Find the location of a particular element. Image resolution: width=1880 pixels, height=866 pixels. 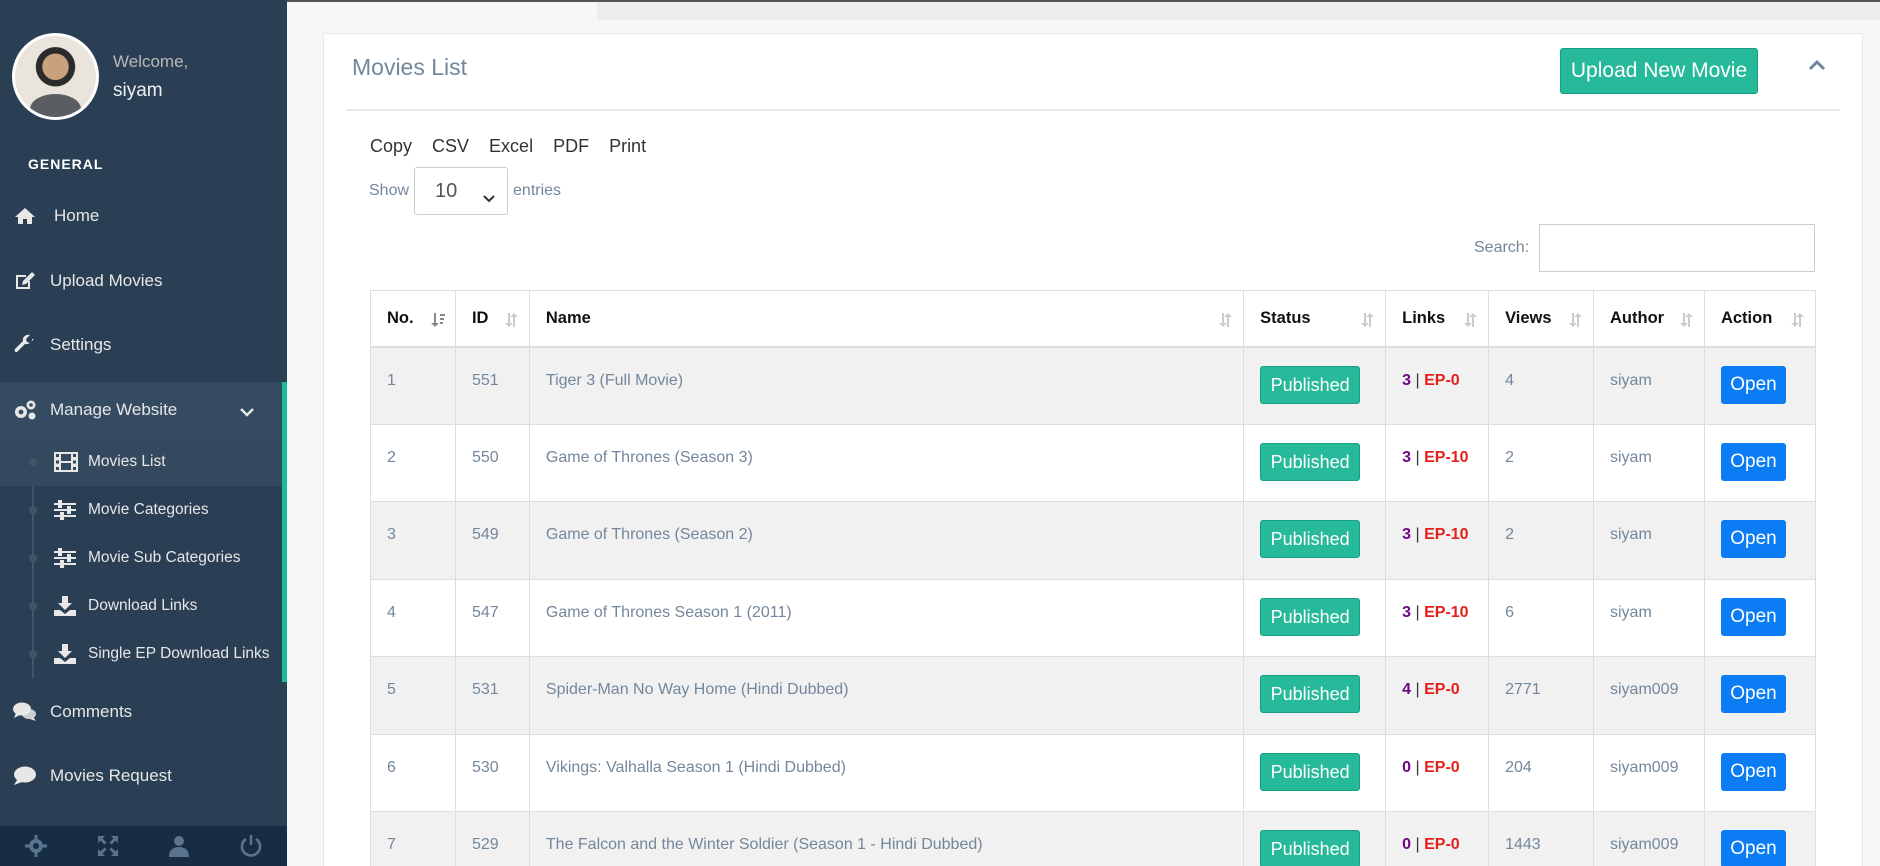

cell-id: 529 is located at coordinates (492, 838).